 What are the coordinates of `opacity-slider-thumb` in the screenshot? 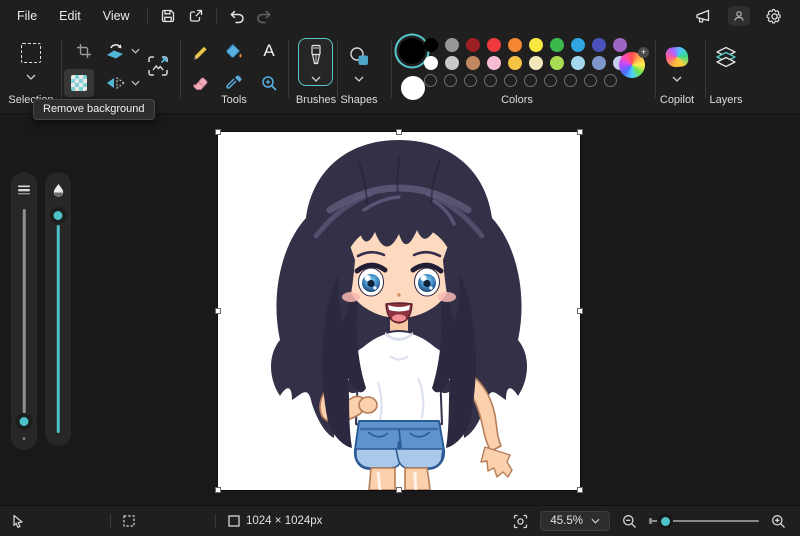 It's located at (58, 215).